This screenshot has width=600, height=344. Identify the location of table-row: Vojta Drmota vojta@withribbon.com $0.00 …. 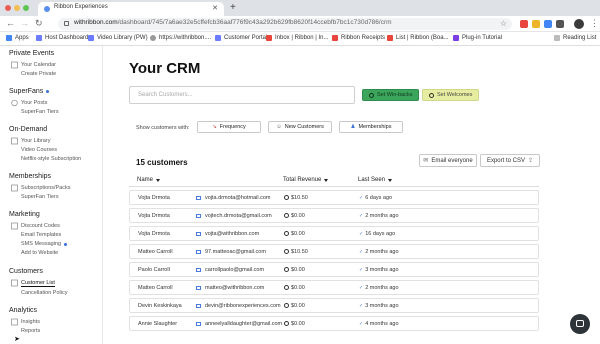
(334, 233).